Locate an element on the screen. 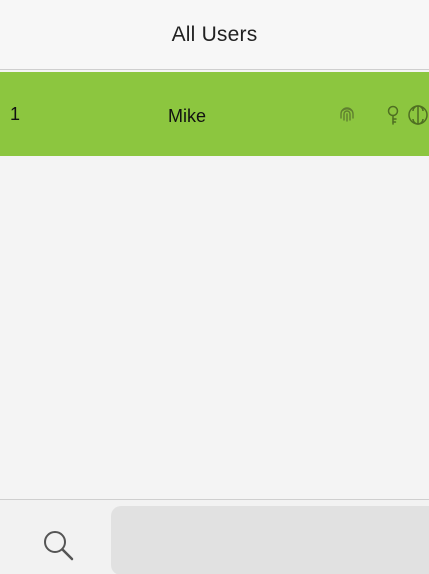 This screenshot has width=429, height=574. user-name: Mike is located at coordinates (187, 116).